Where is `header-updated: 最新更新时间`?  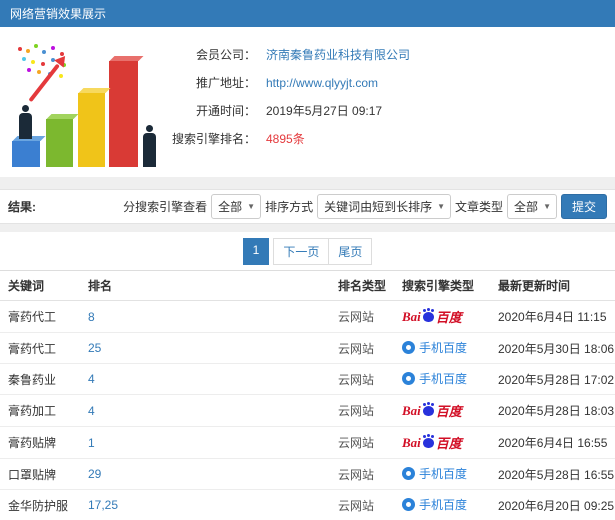
header-updated: 最新更新时间 is located at coordinates (552, 285).